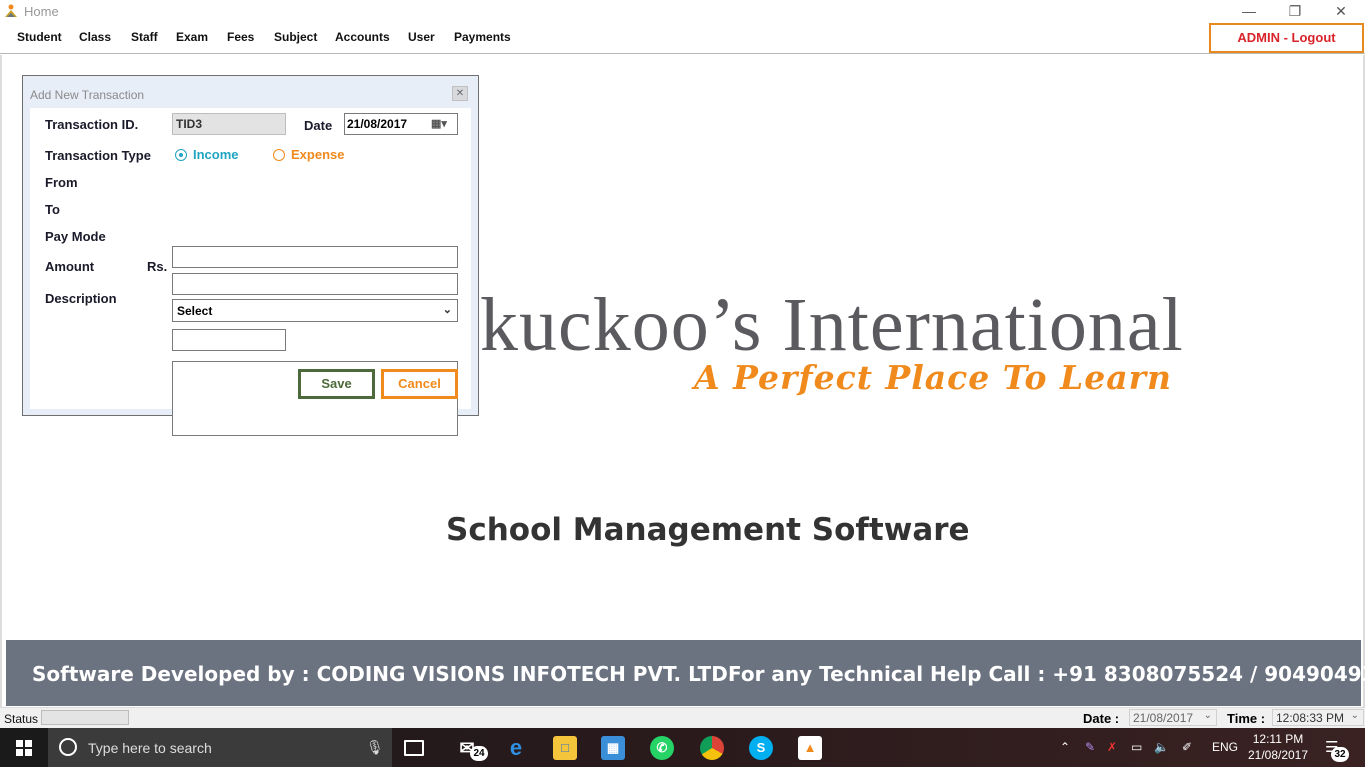 Image resolution: width=1365 pixels, height=767 pixels. What do you see at coordinates (439, 124) in the screenshot?
I see `calendar-icon: ▦▾` at bounding box center [439, 124].